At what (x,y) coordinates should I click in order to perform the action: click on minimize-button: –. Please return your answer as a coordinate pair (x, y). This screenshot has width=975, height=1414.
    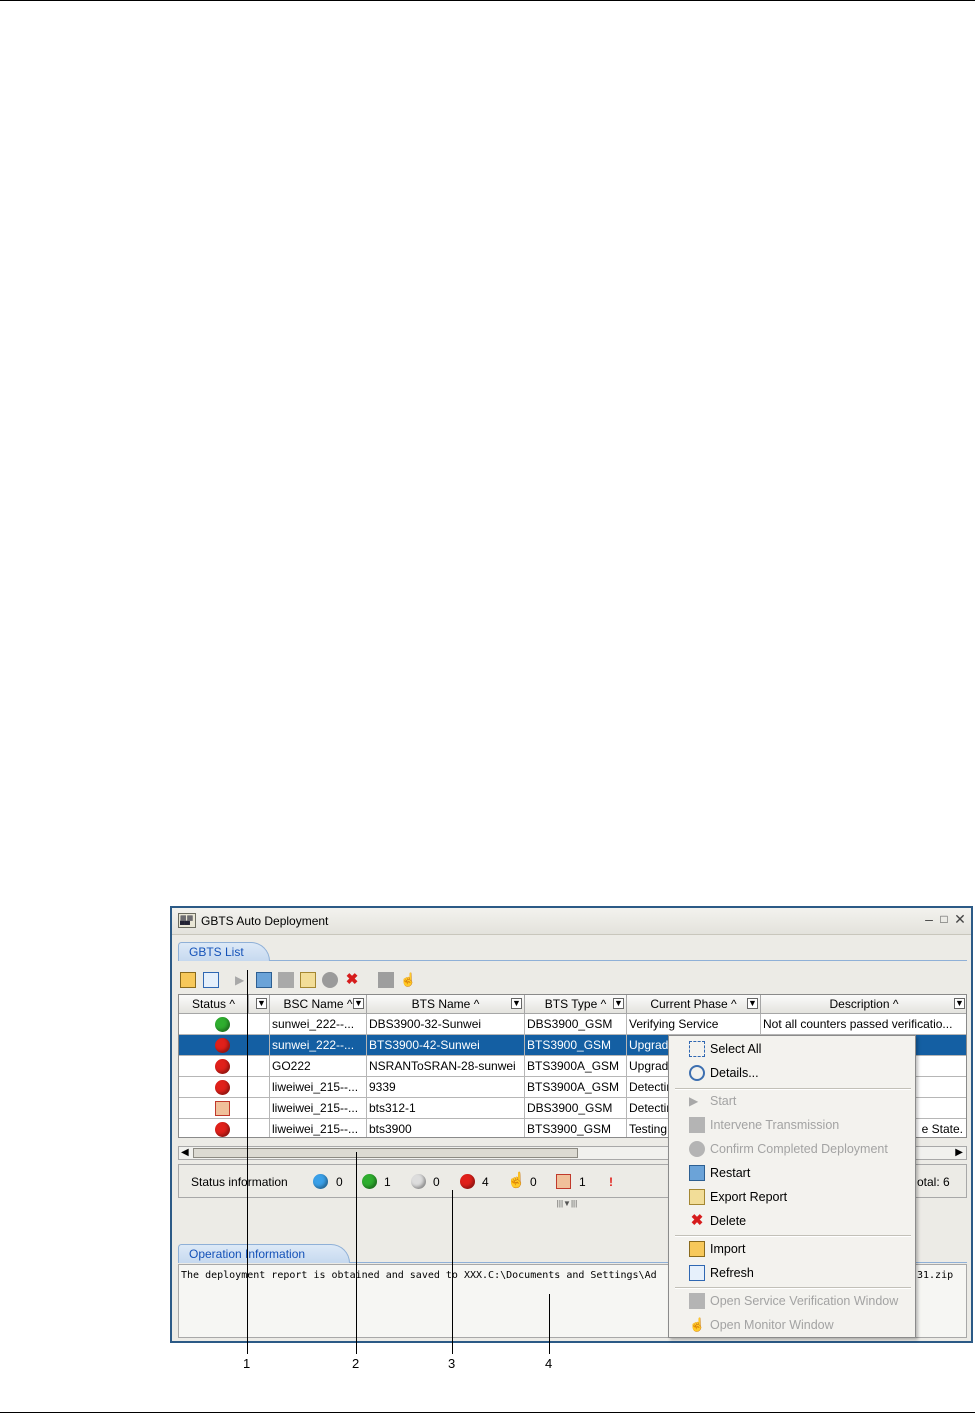
    Looking at the image, I should click on (929, 919).